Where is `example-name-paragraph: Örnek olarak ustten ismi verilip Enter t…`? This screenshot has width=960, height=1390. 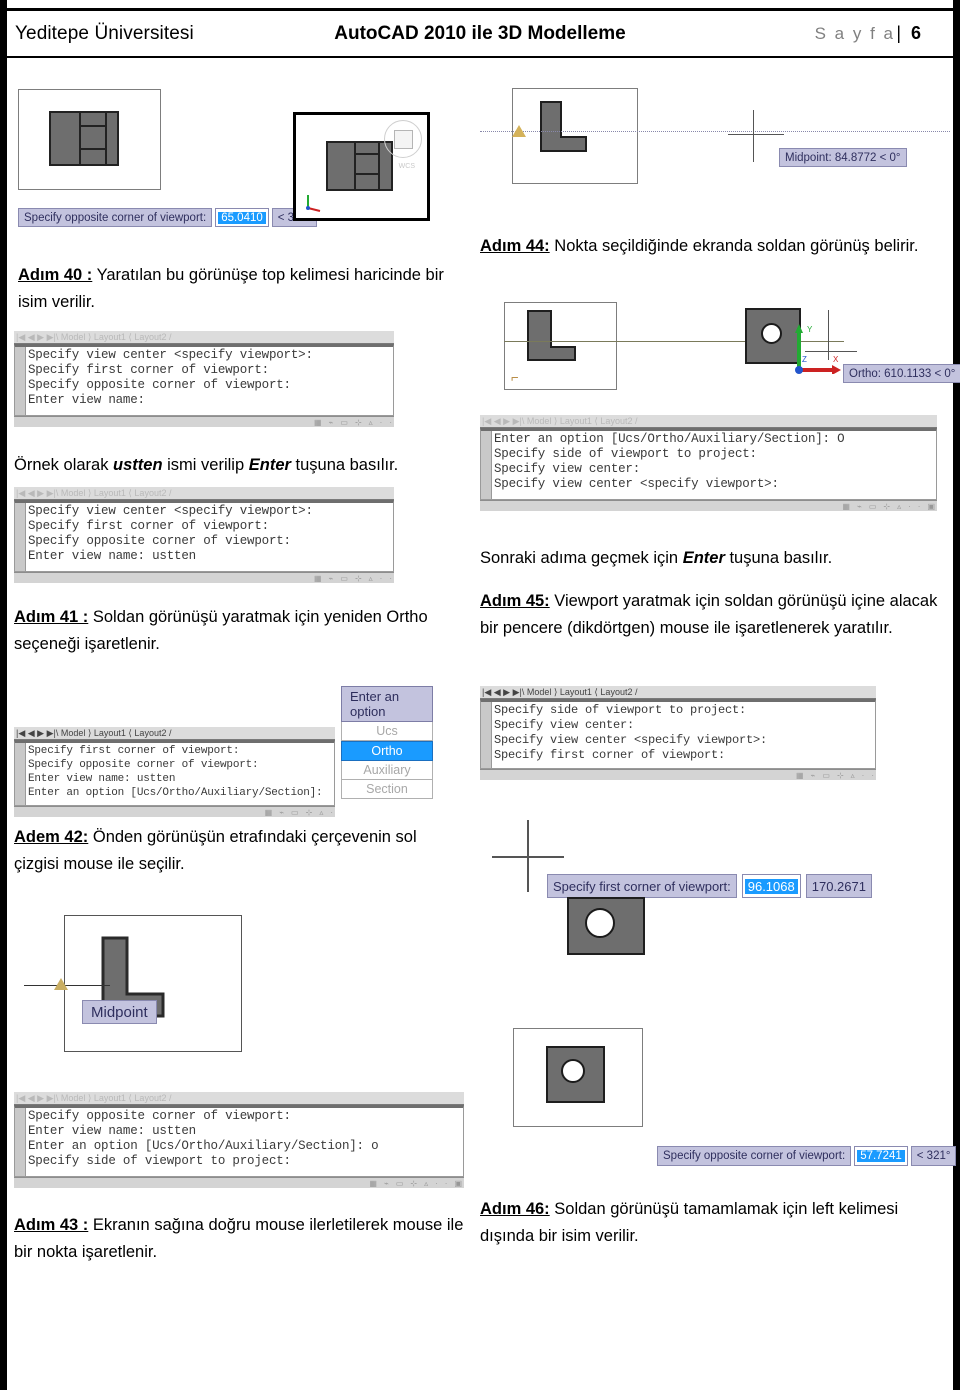 example-name-paragraph: Örnek olarak ustten ismi verilip Enter t… is located at coordinates (239, 465).